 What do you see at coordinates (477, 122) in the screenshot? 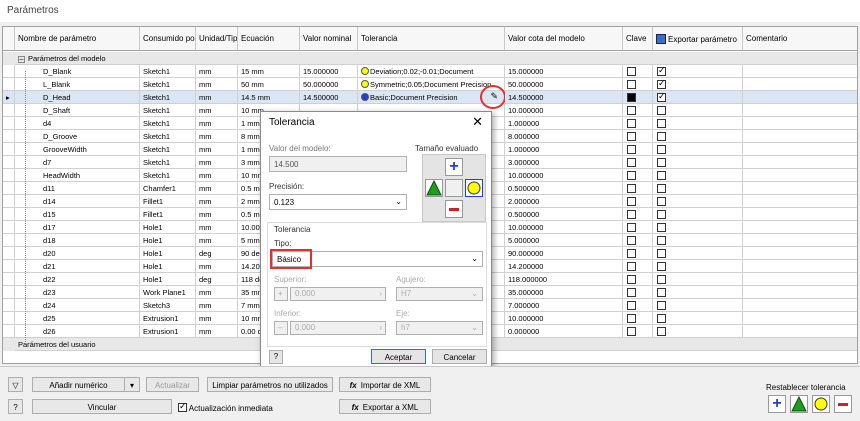
I see `close-icon: ✕` at bounding box center [477, 122].